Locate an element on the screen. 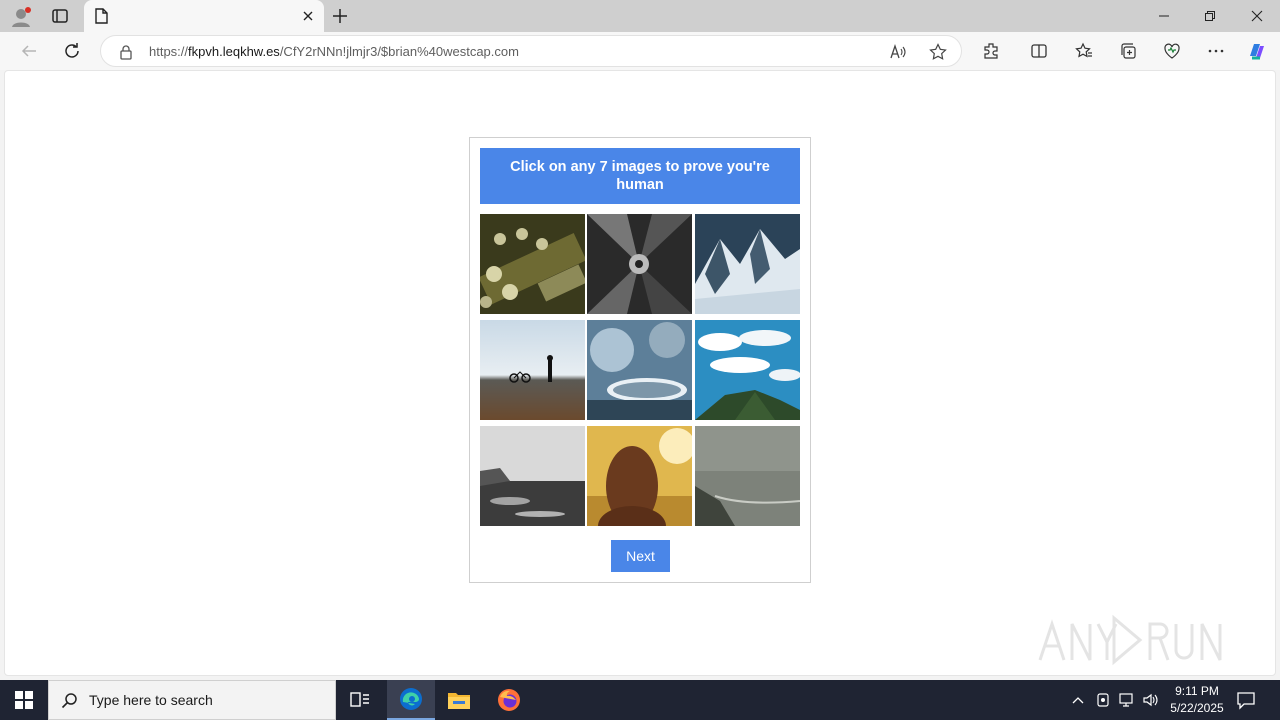  captcha-image-guitar-headstock is located at coordinates (532, 264).